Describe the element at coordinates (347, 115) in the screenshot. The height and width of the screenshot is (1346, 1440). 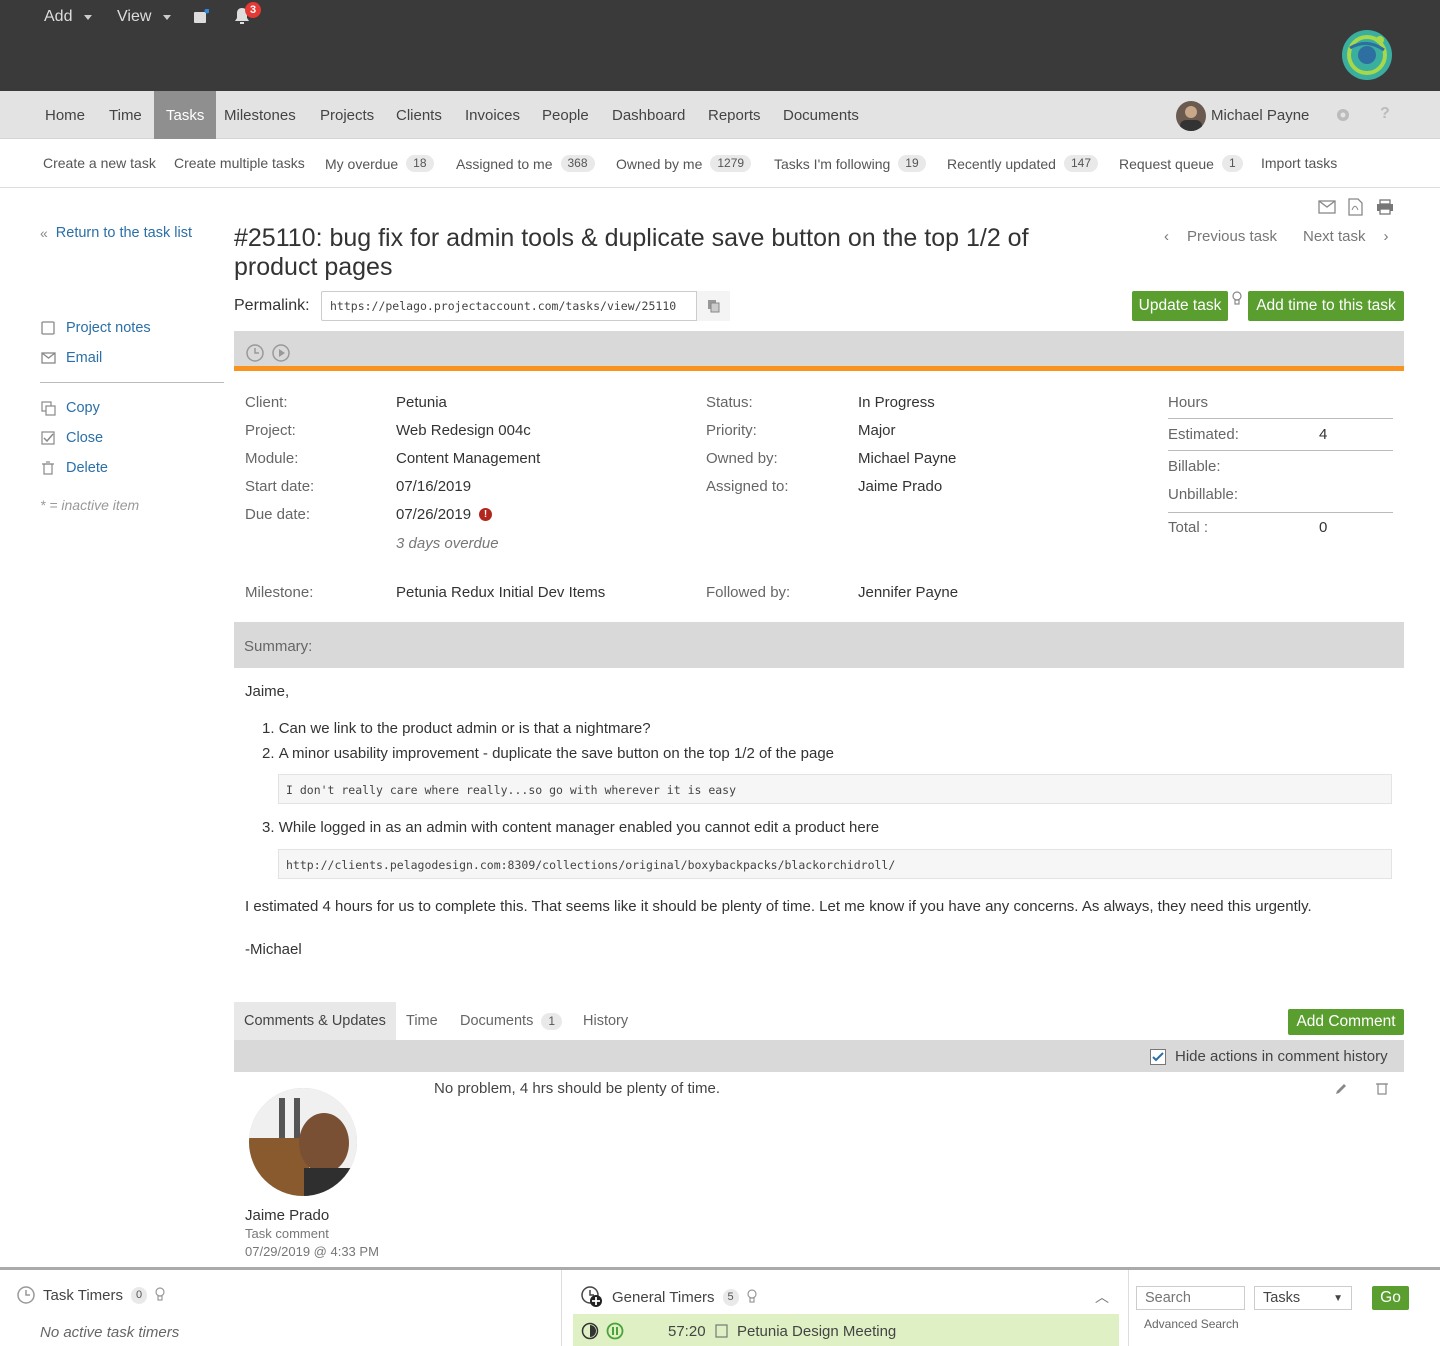
I see `nav-projects: Projects` at that location.